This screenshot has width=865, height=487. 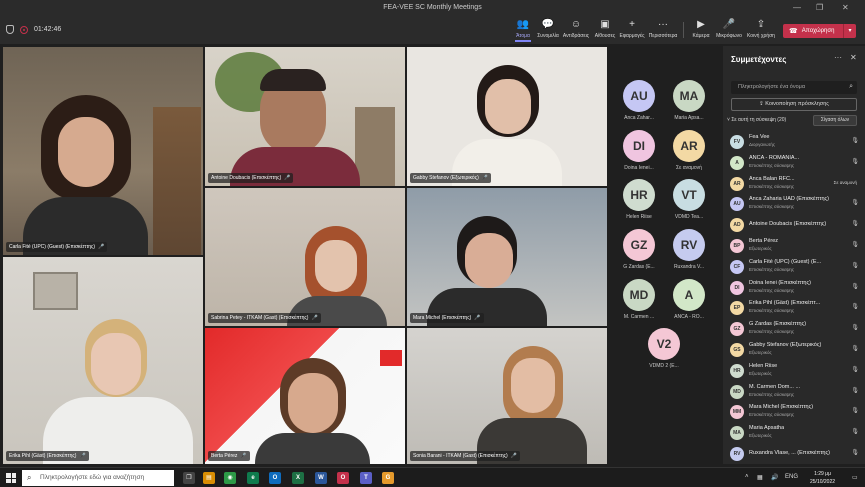 What do you see at coordinates (795, 247) in the screenshot?
I see `participant-row: BP Berta Pérez Εξωτερικός 🎙` at bounding box center [795, 247].